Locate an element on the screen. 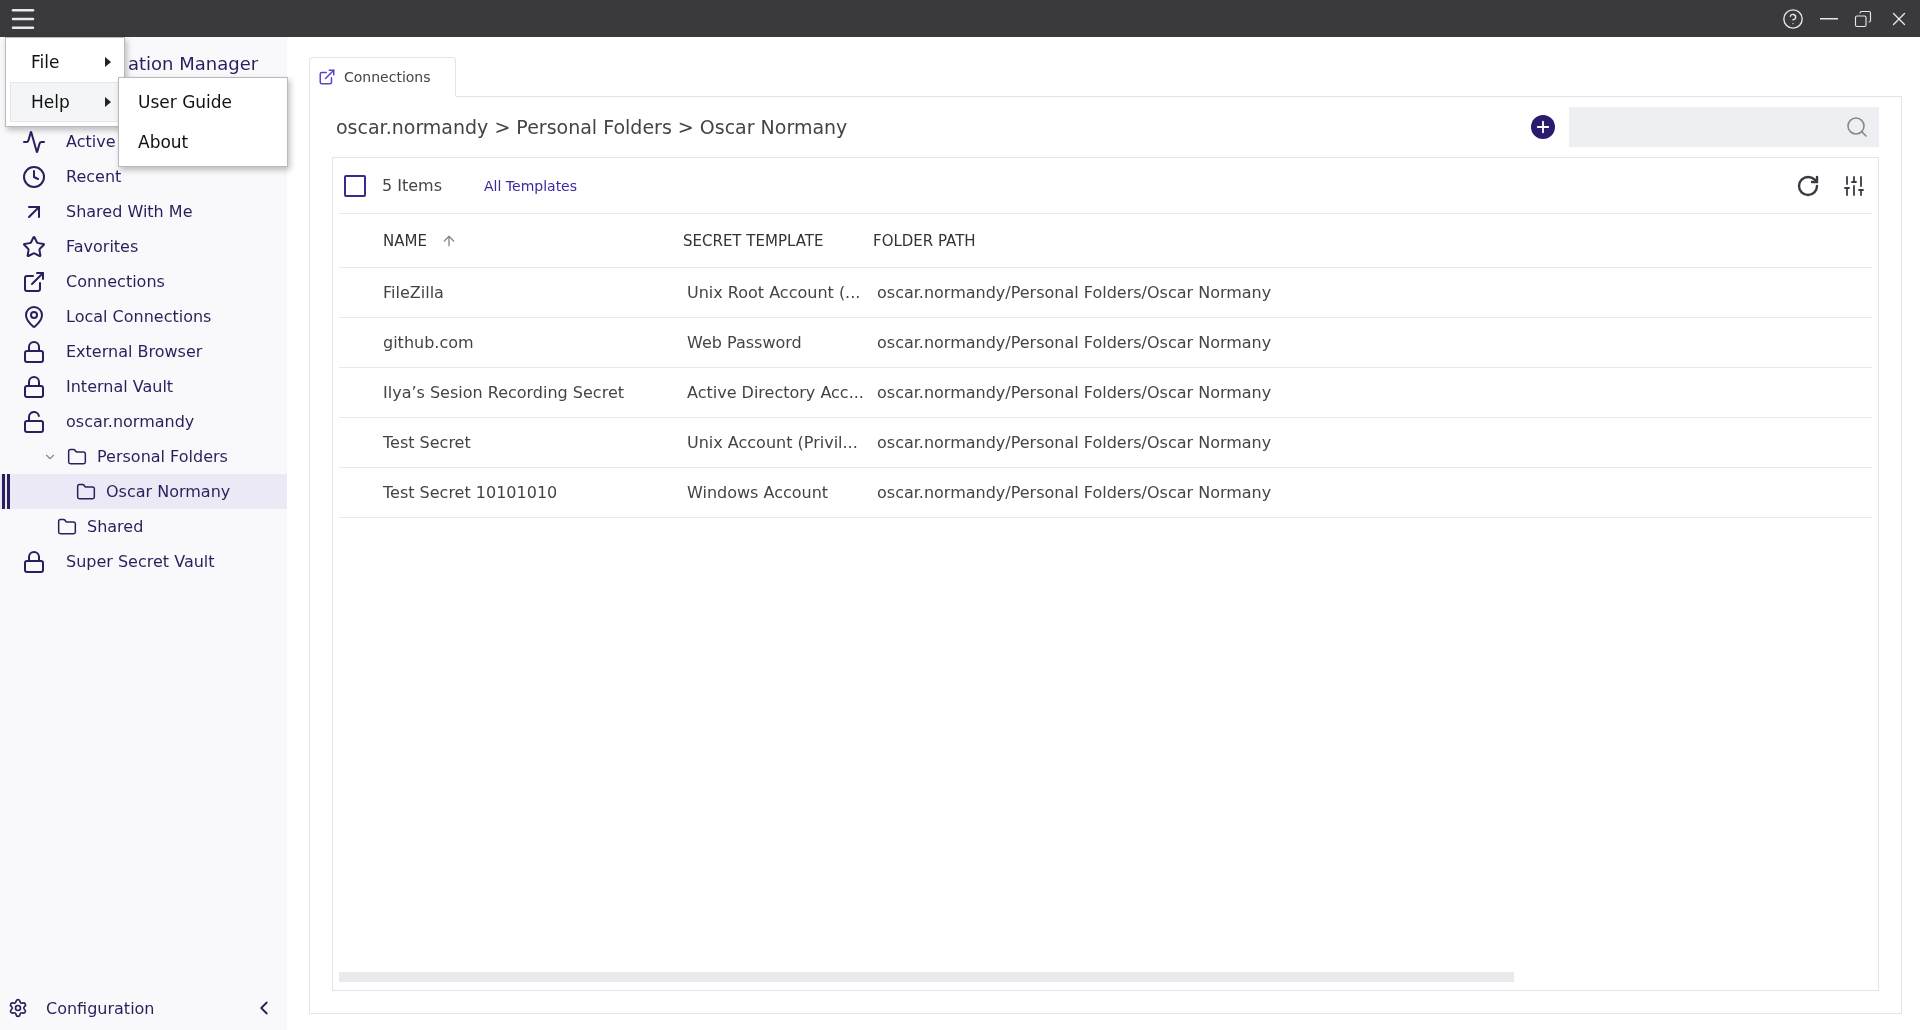  breadcrumb: oscar.normandy > Personal Folders > Oscar Normany is located at coordinates (591, 127).